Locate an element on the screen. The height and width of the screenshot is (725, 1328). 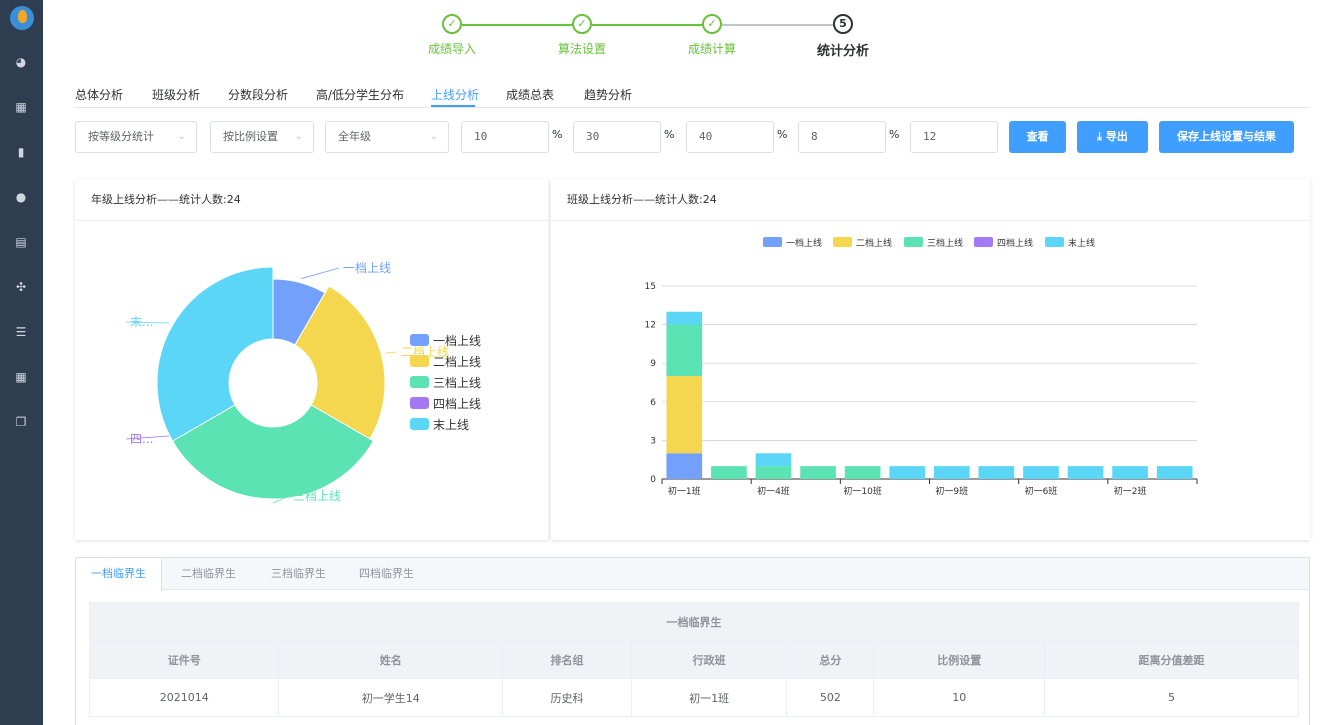
export-button: ⤓ 导出 is located at coordinates (1112, 137).